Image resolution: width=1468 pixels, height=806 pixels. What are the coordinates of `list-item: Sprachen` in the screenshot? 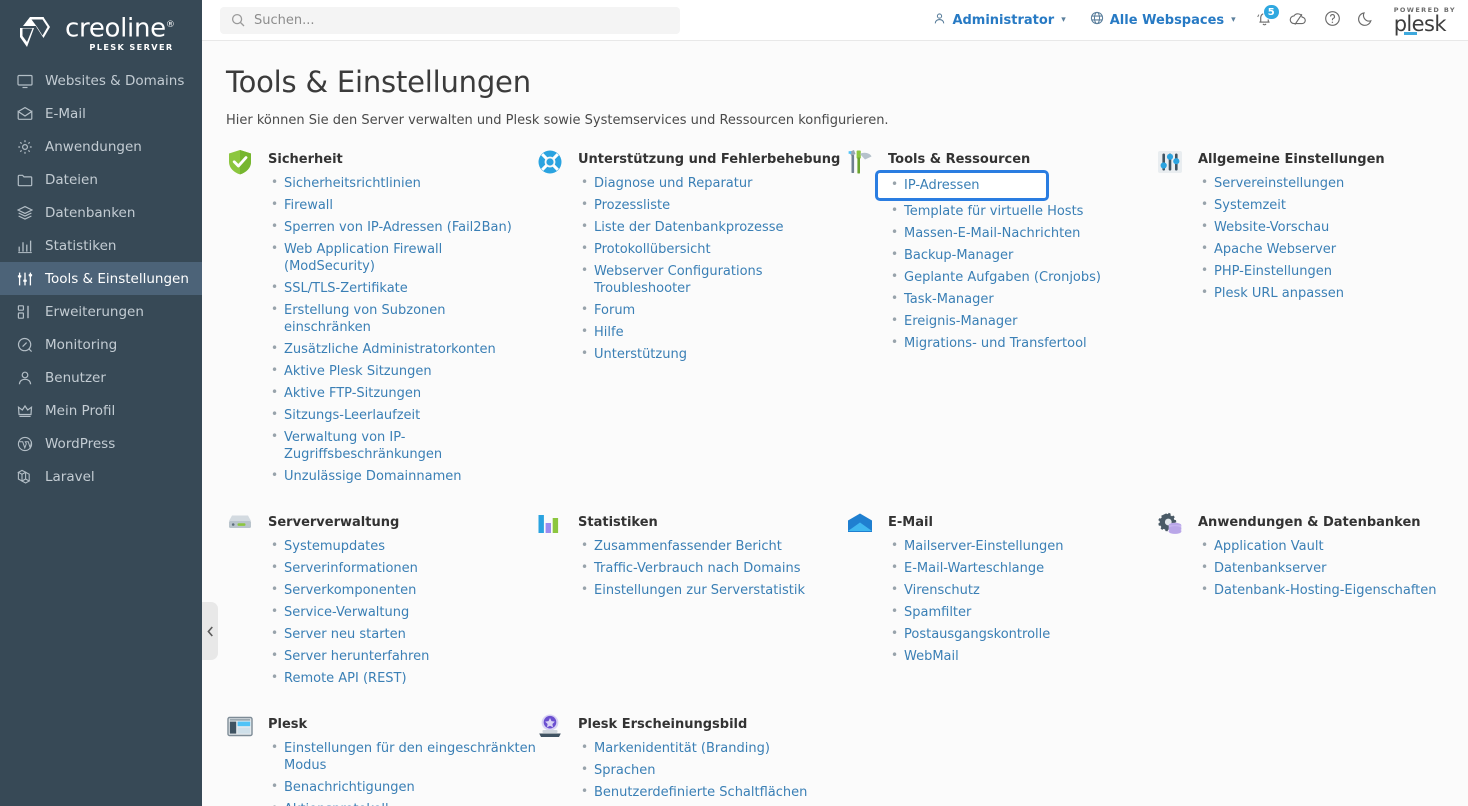 It's located at (712, 770).